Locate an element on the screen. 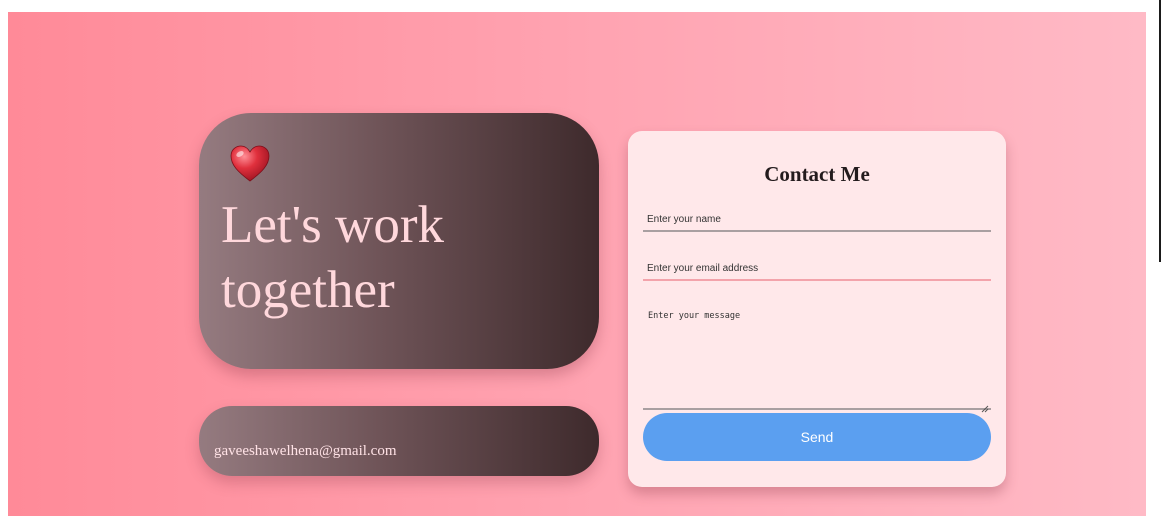 This screenshot has width=1162, height=521. email-field is located at coordinates (817, 269).